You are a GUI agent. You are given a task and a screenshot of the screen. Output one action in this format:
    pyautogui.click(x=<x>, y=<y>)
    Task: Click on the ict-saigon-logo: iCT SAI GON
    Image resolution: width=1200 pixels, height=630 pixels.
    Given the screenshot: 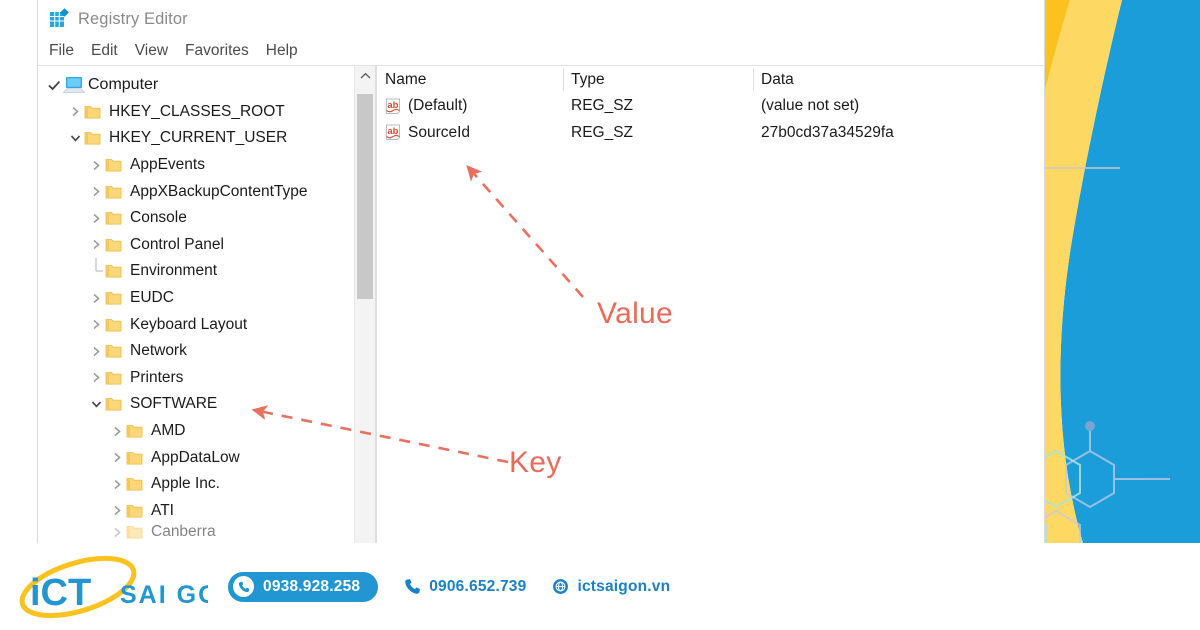 What is the action you would take?
    pyautogui.click(x=125, y=587)
    